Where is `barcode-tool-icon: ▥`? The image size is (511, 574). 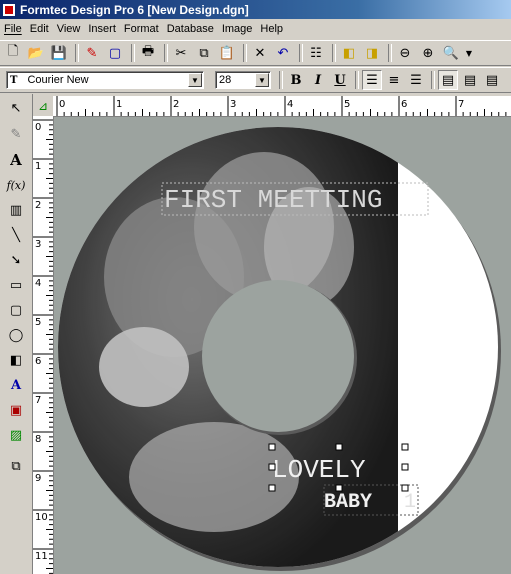
barcode-tool-icon: ▥ is located at coordinates (16, 210).